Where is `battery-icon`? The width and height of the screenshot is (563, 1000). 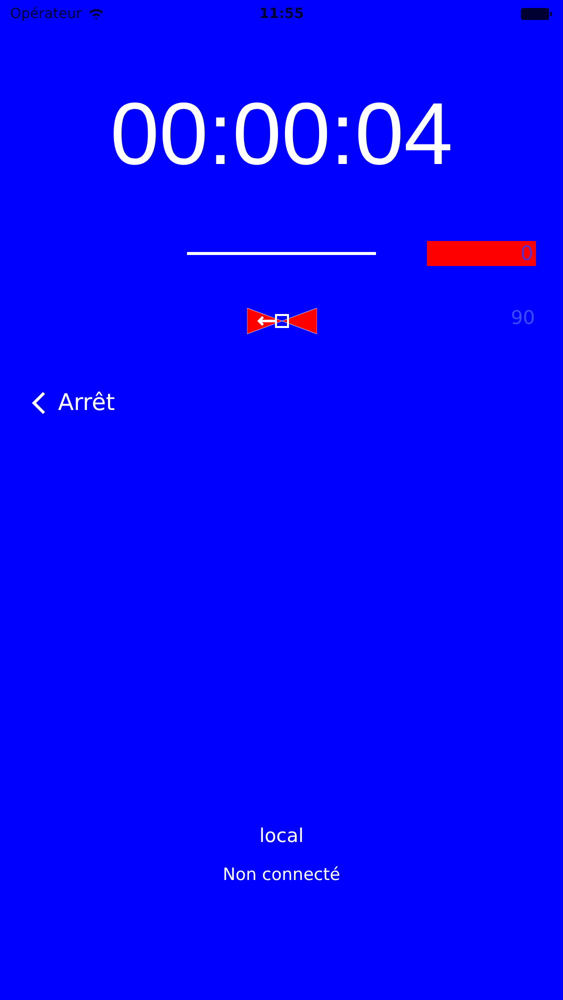 battery-icon is located at coordinates (537, 14).